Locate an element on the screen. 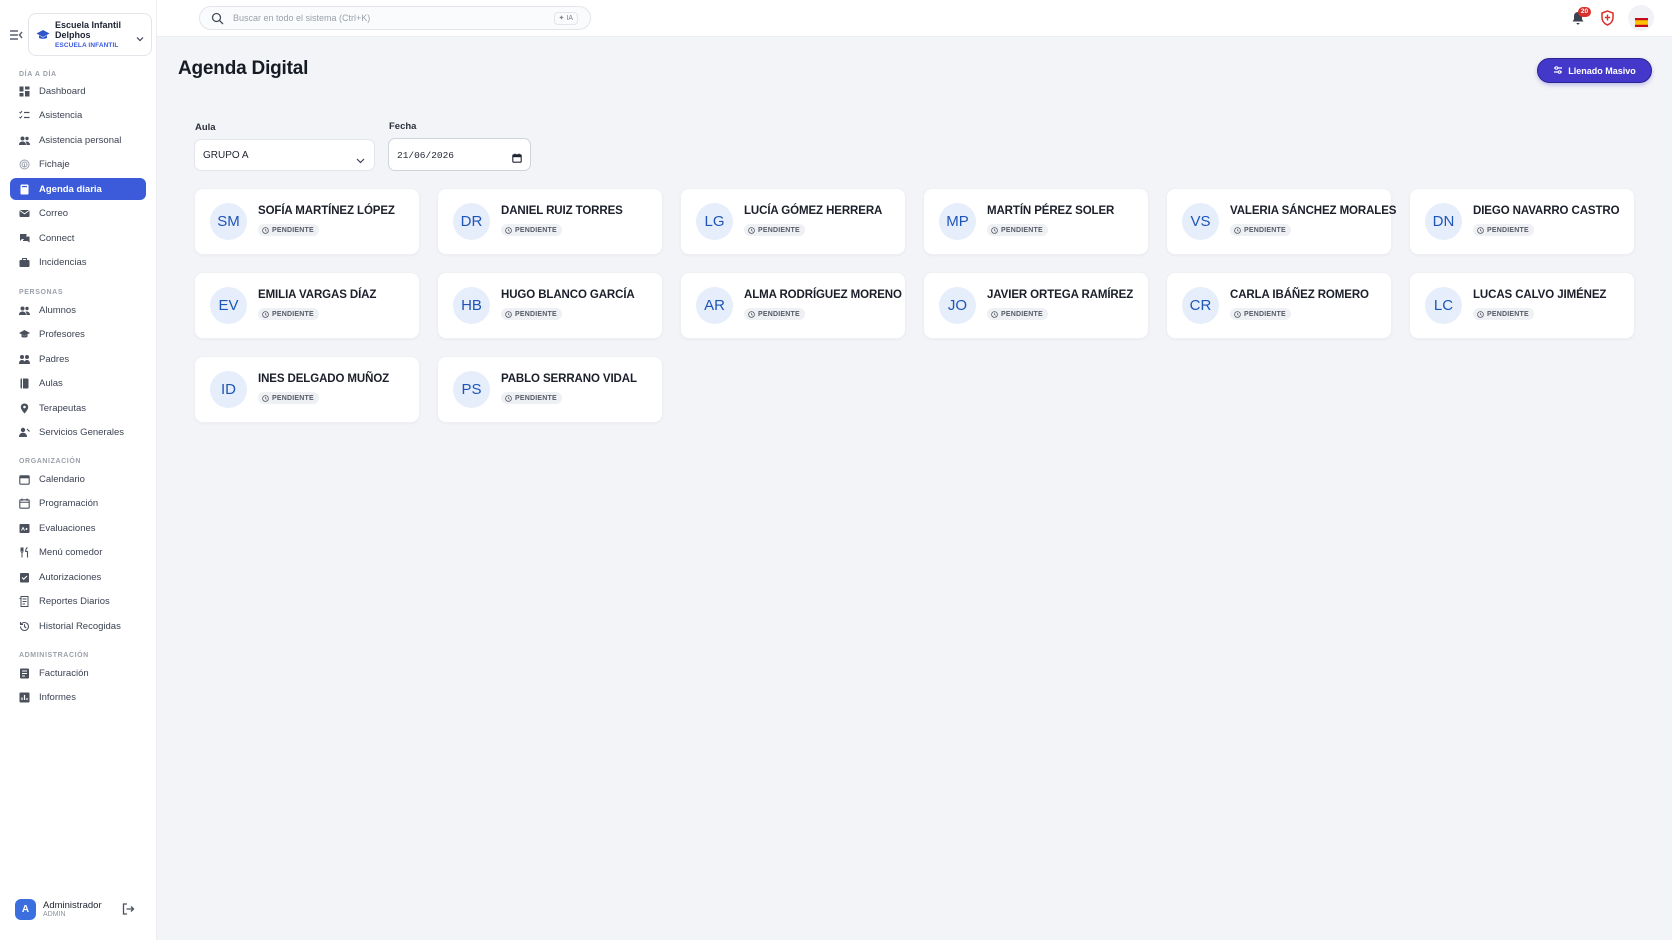  sidebar-item-historial-recogidas: Historial Recogidas is located at coordinates (78, 626).